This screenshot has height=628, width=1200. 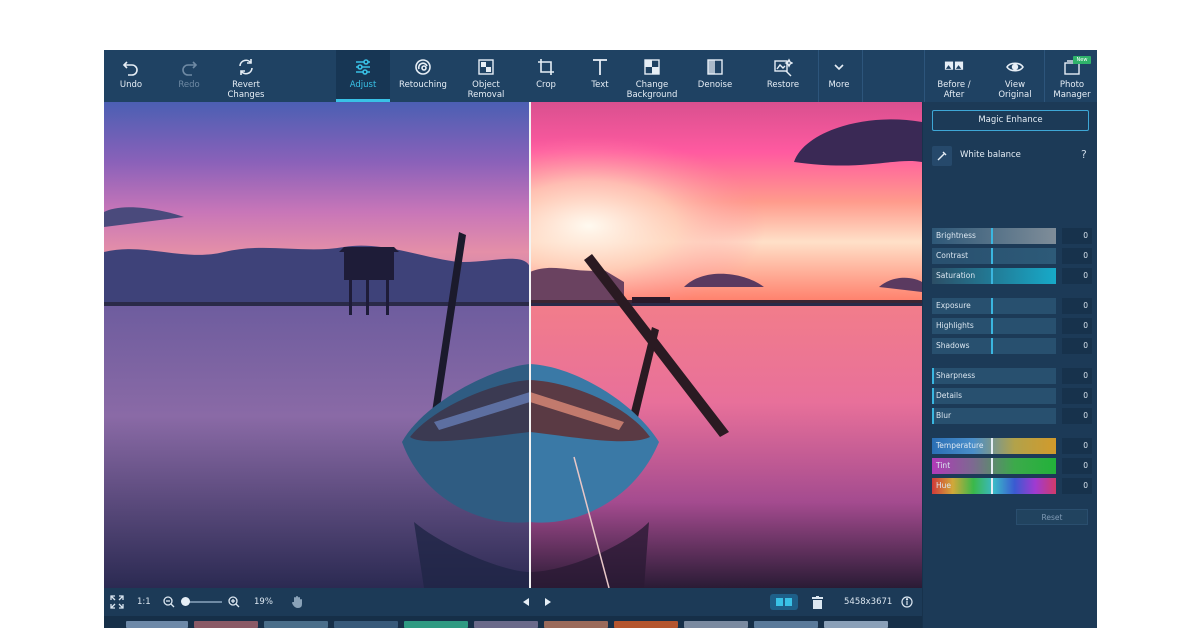 I want to click on next-photo-icon, so click(x=548, y=602).